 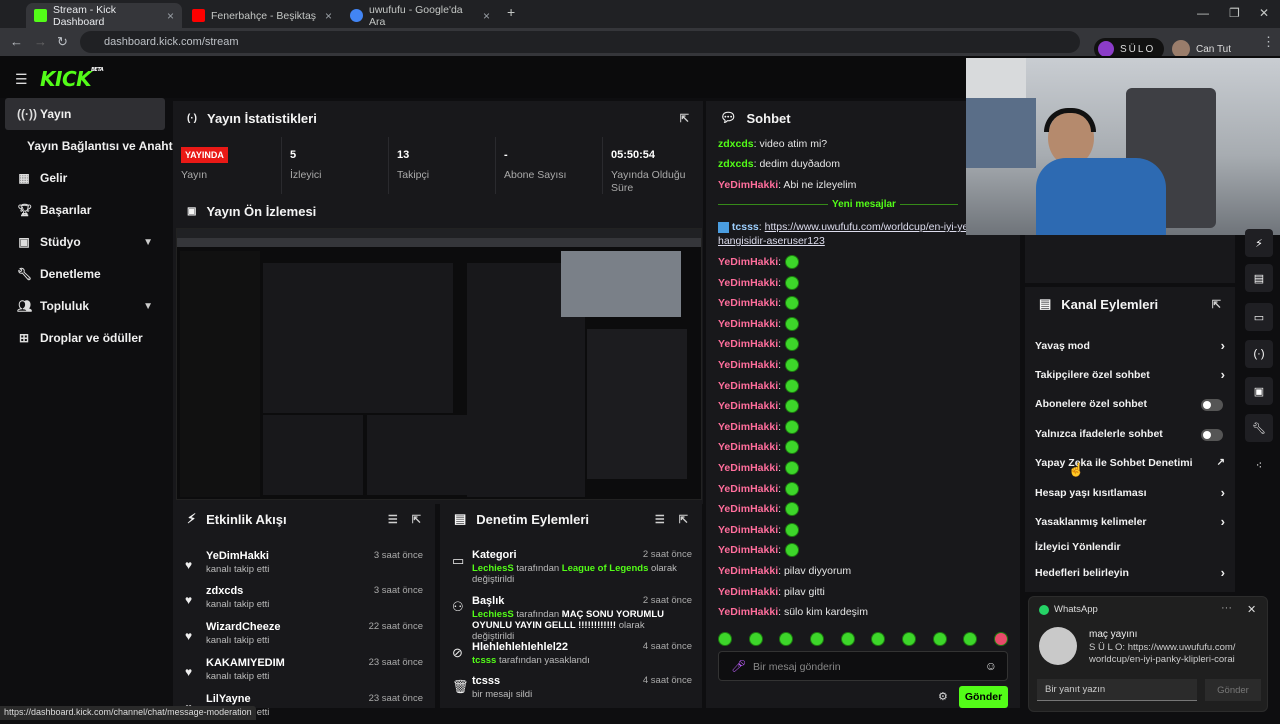 What do you see at coordinates (1130, 349) in the screenshot?
I see `action-slow-mode: Yavaş mod ›` at bounding box center [1130, 349].